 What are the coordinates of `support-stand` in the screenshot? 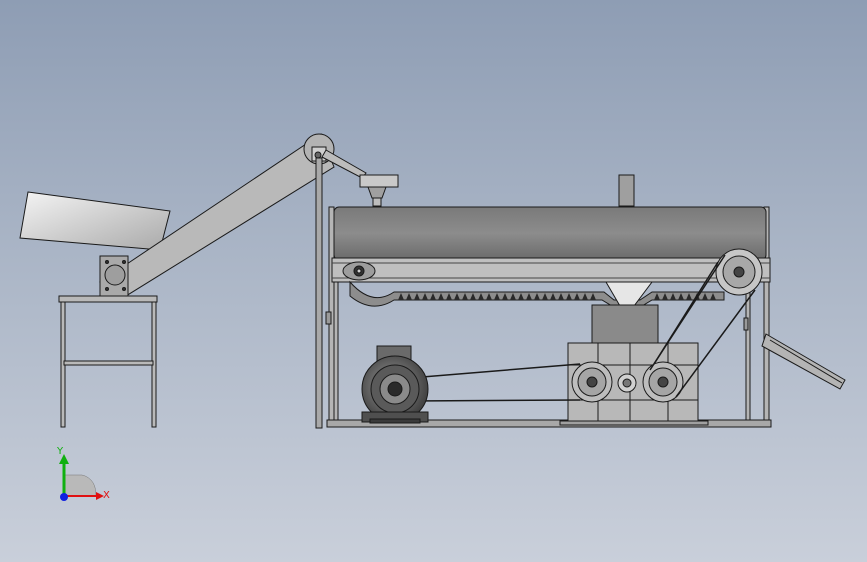 It's located at (108, 361).